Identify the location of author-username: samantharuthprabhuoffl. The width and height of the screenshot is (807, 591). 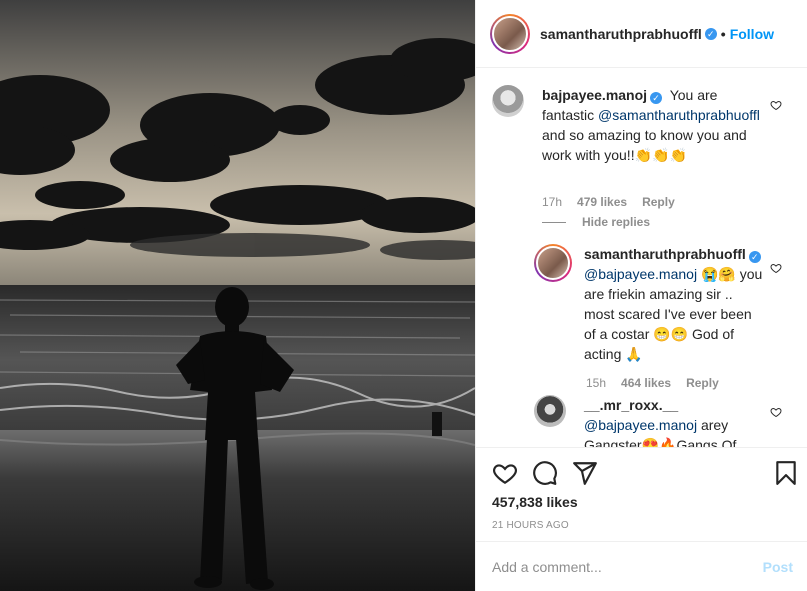
(621, 34).